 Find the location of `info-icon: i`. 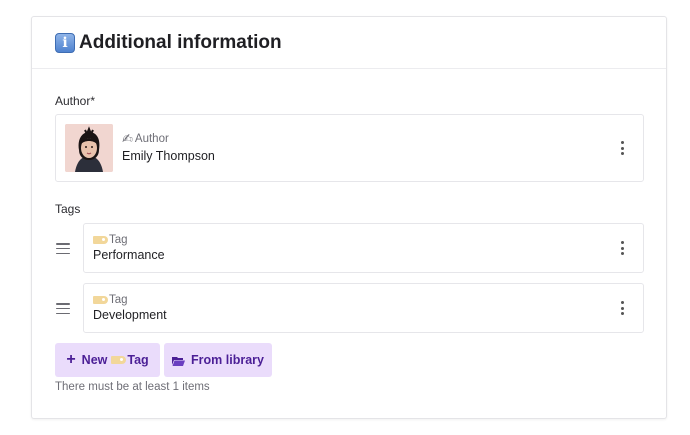

info-icon: i is located at coordinates (65, 42).